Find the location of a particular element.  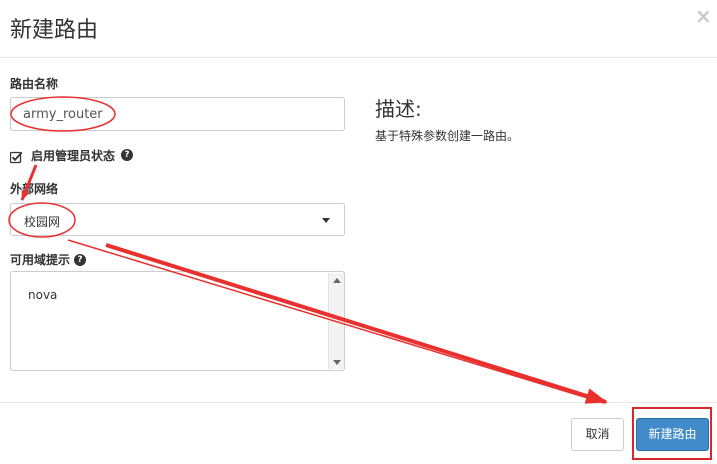

router-name-input is located at coordinates (177, 114).